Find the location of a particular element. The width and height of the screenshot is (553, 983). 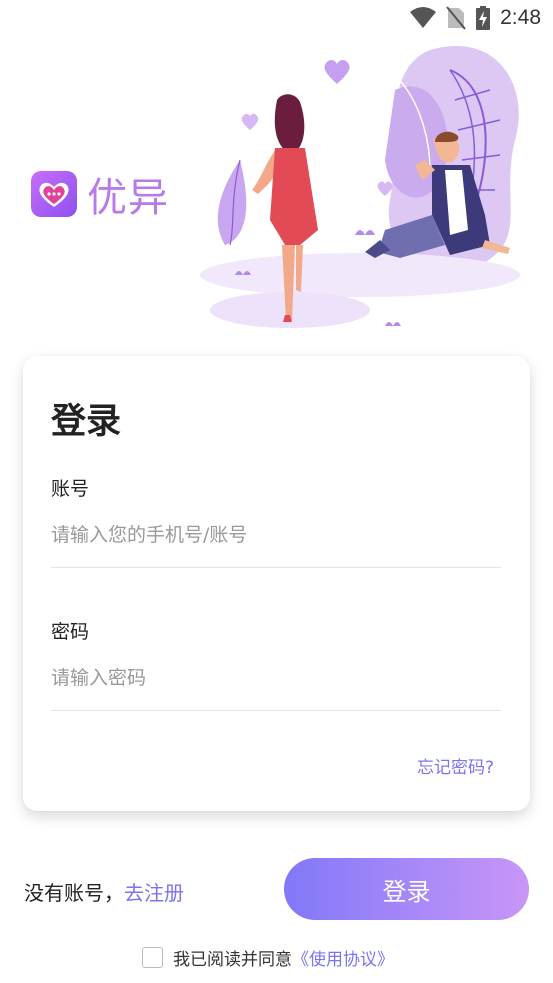

app-logo: 优异 is located at coordinates (100, 194).